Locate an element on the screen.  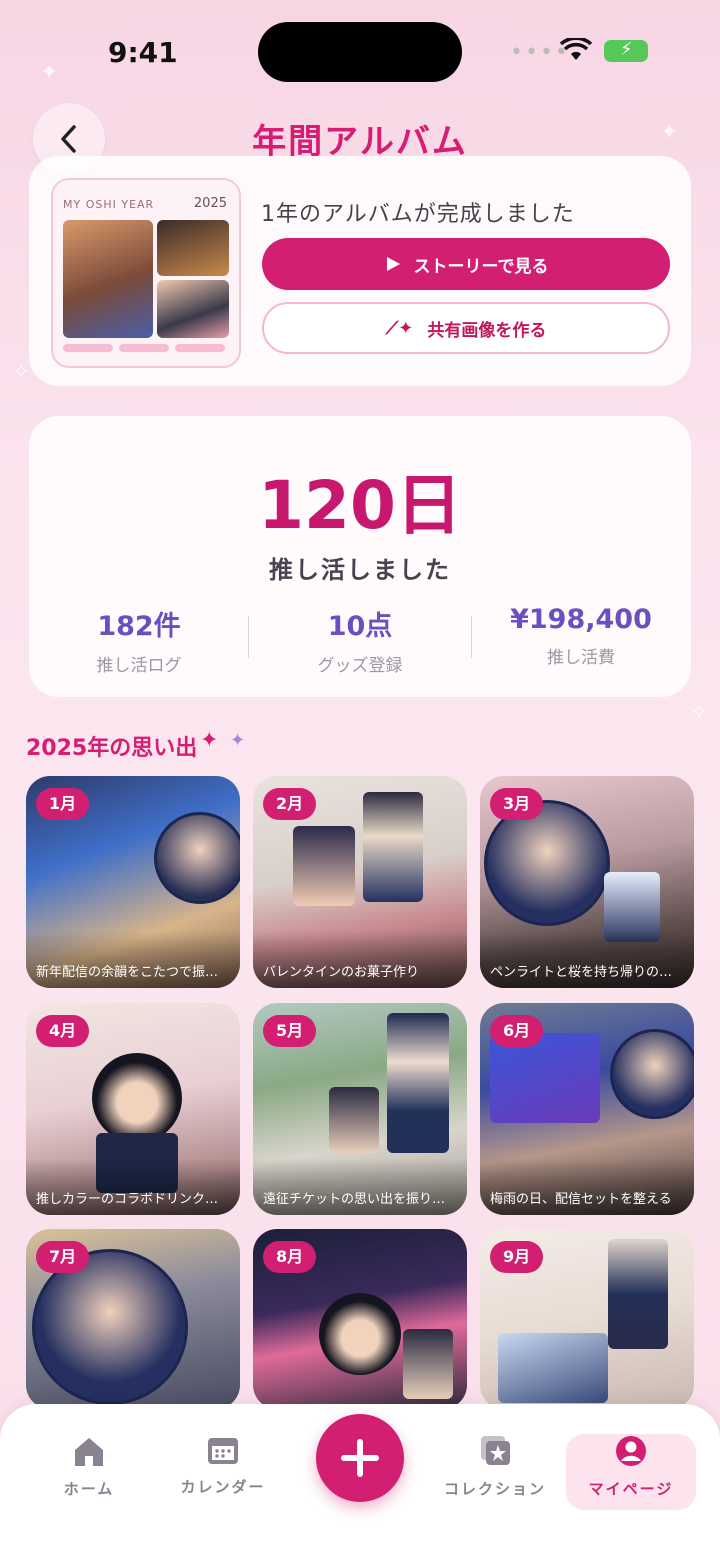
play-icon is located at coordinates (393, 264).